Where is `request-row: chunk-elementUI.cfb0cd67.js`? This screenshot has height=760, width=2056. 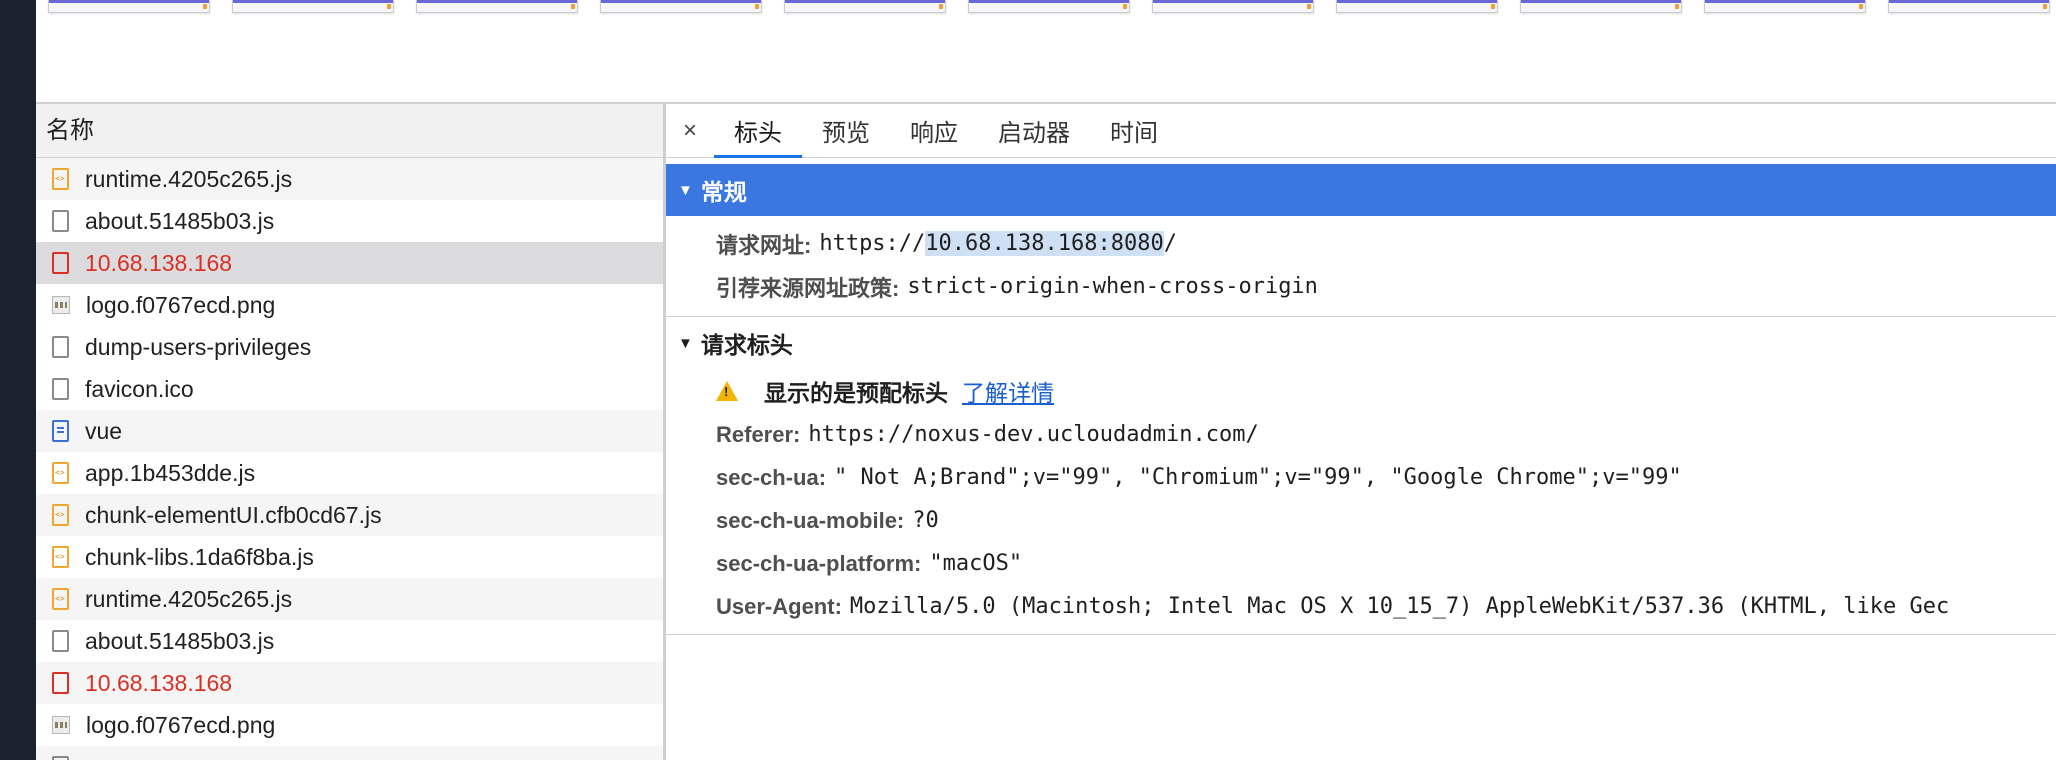 request-row: chunk-elementUI.cfb0cd67.js is located at coordinates (349, 515).